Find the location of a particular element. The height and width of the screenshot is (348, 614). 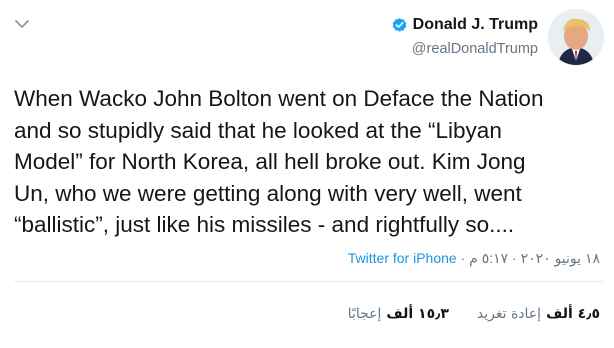

avatar is located at coordinates (576, 37).